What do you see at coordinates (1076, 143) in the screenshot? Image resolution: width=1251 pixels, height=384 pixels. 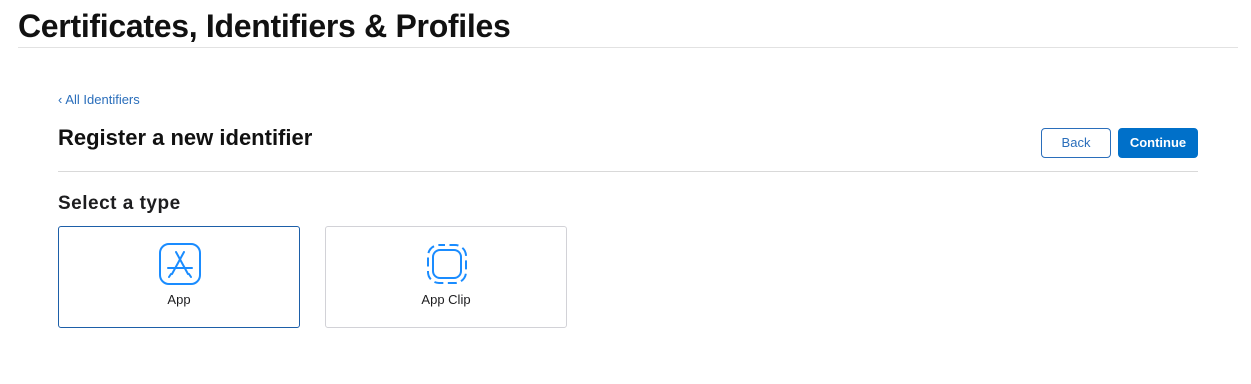 I see `back-button: Back` at bounding box center [1076, 143].